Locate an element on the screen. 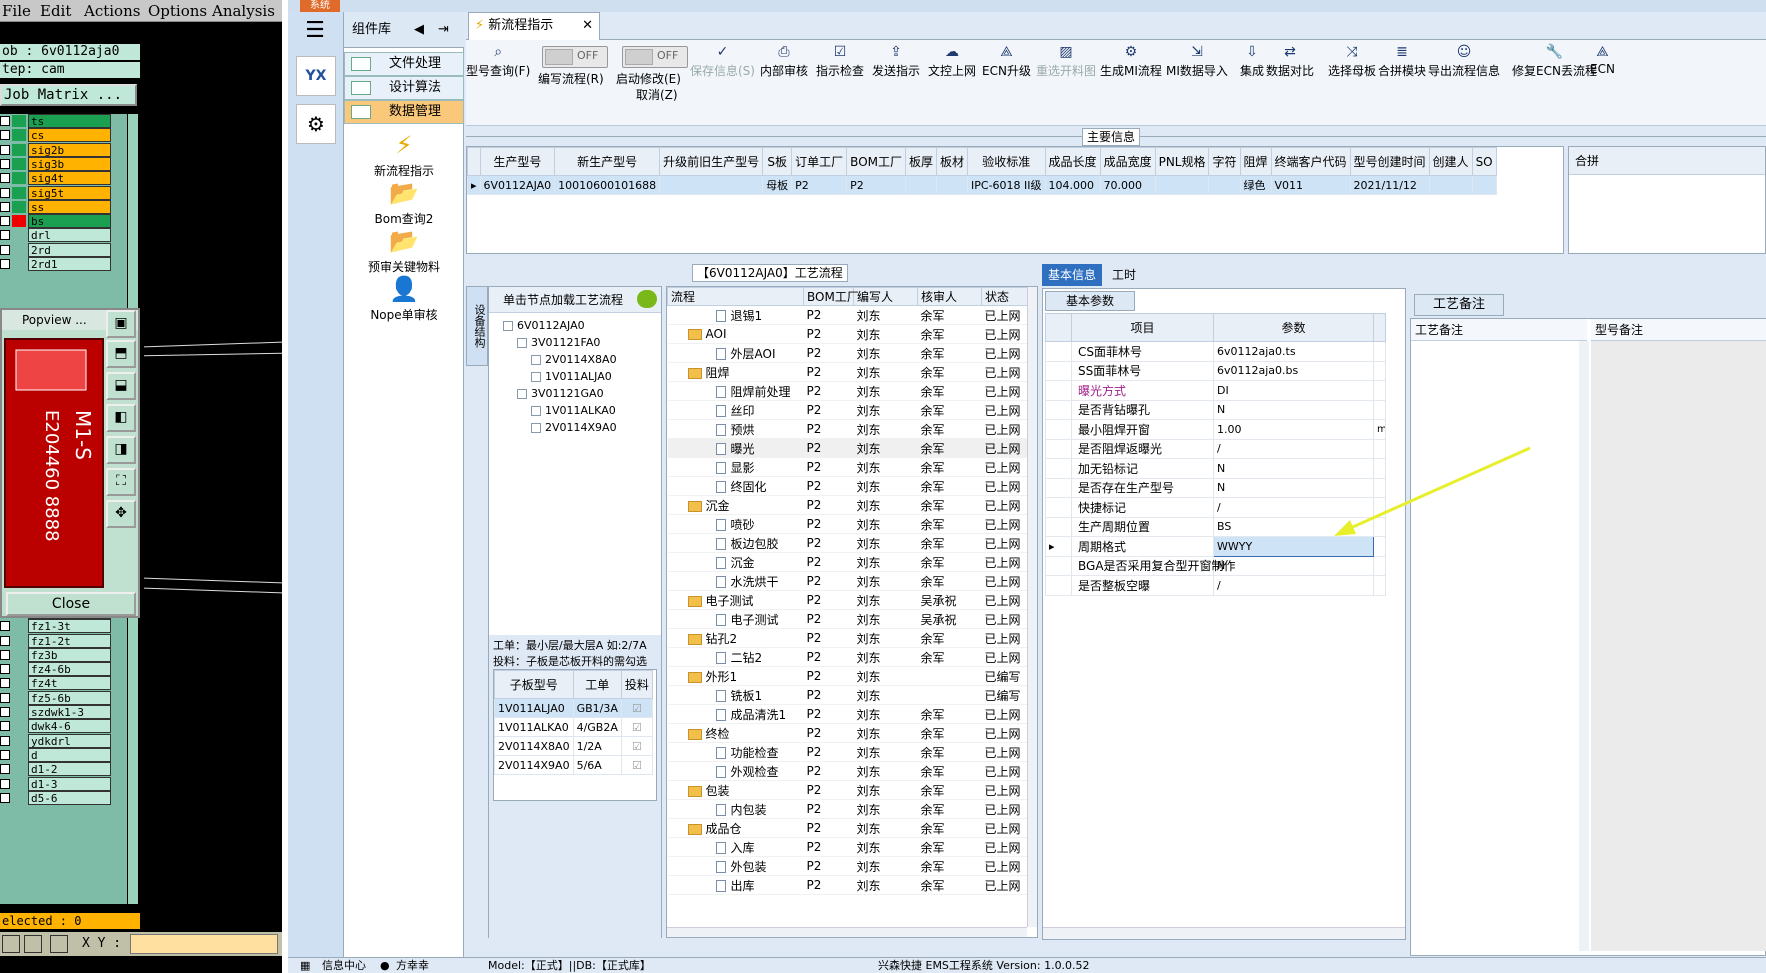 The height and width of the screenshot is (973, 1766). graphics-area is located at coordinates (213, 450).